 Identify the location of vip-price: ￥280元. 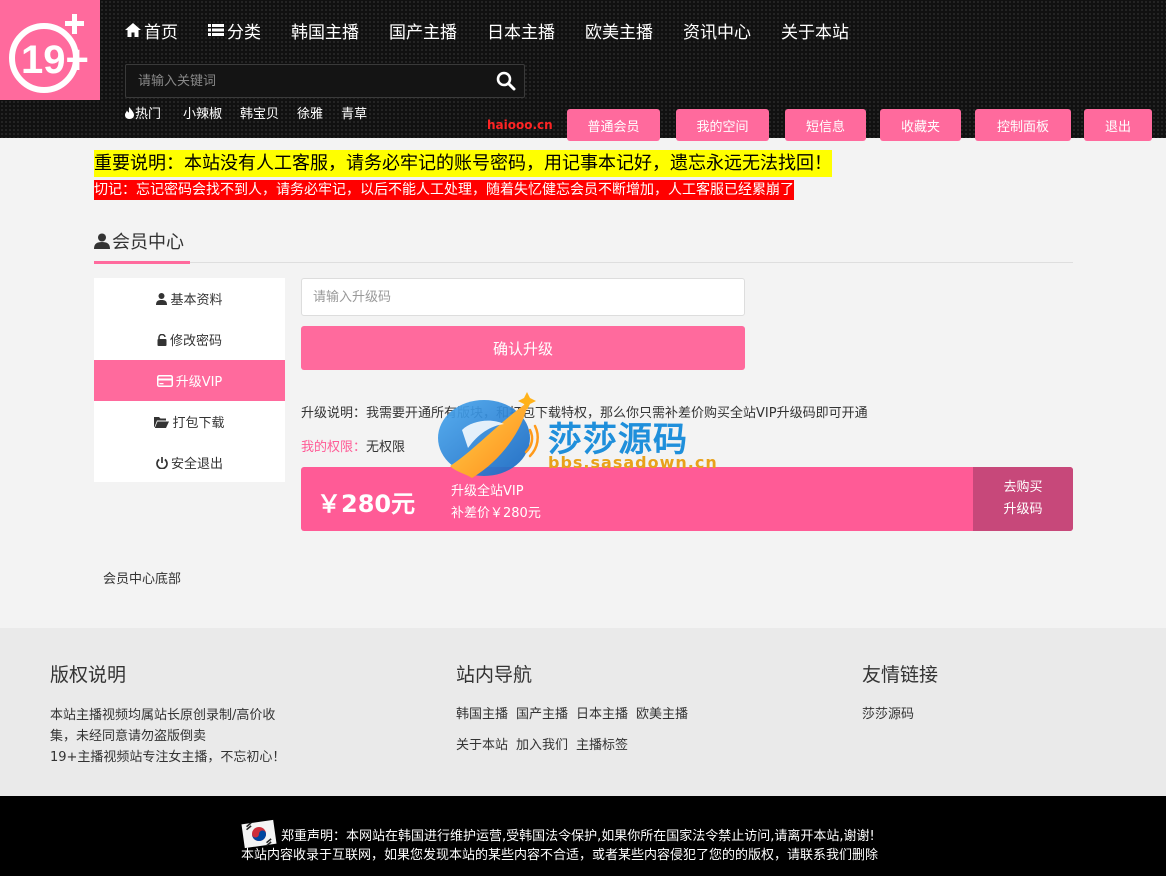
(366, 504).